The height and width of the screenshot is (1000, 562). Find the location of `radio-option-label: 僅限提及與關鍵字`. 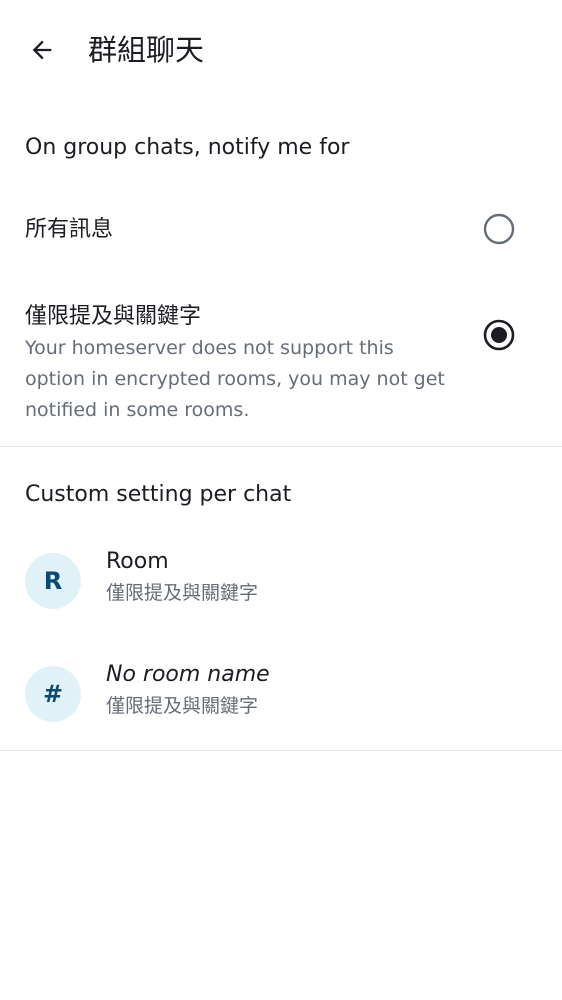

radio-option-label: 僅限提及與關鍵字 is located at coordinates (113, 316).